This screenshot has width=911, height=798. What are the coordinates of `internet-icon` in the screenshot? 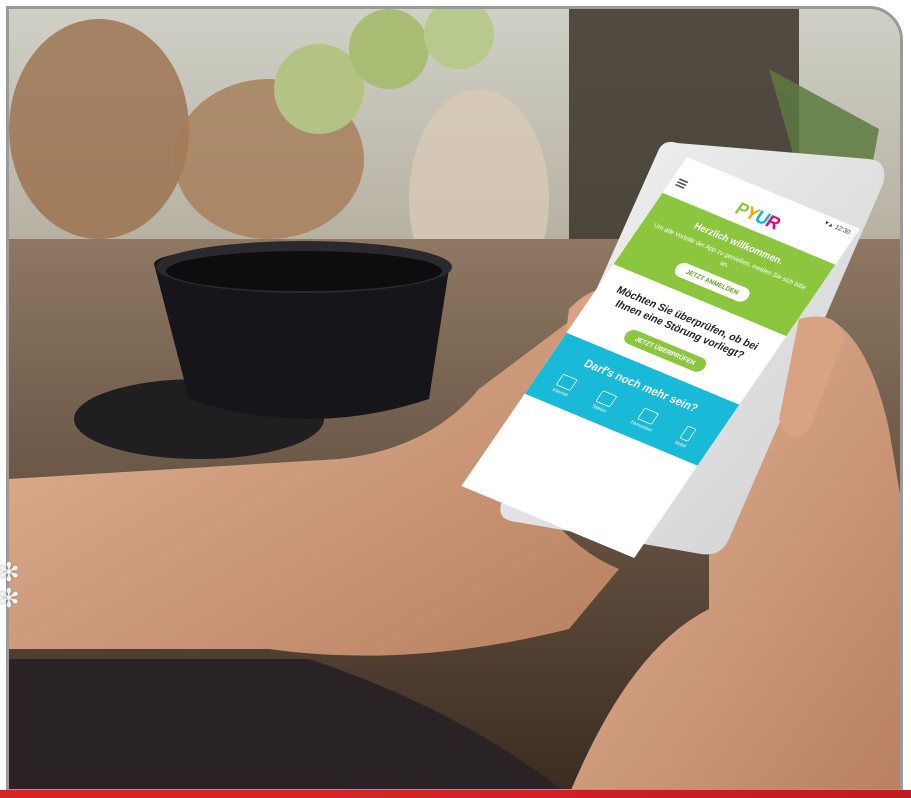 It's located at (566, 382).